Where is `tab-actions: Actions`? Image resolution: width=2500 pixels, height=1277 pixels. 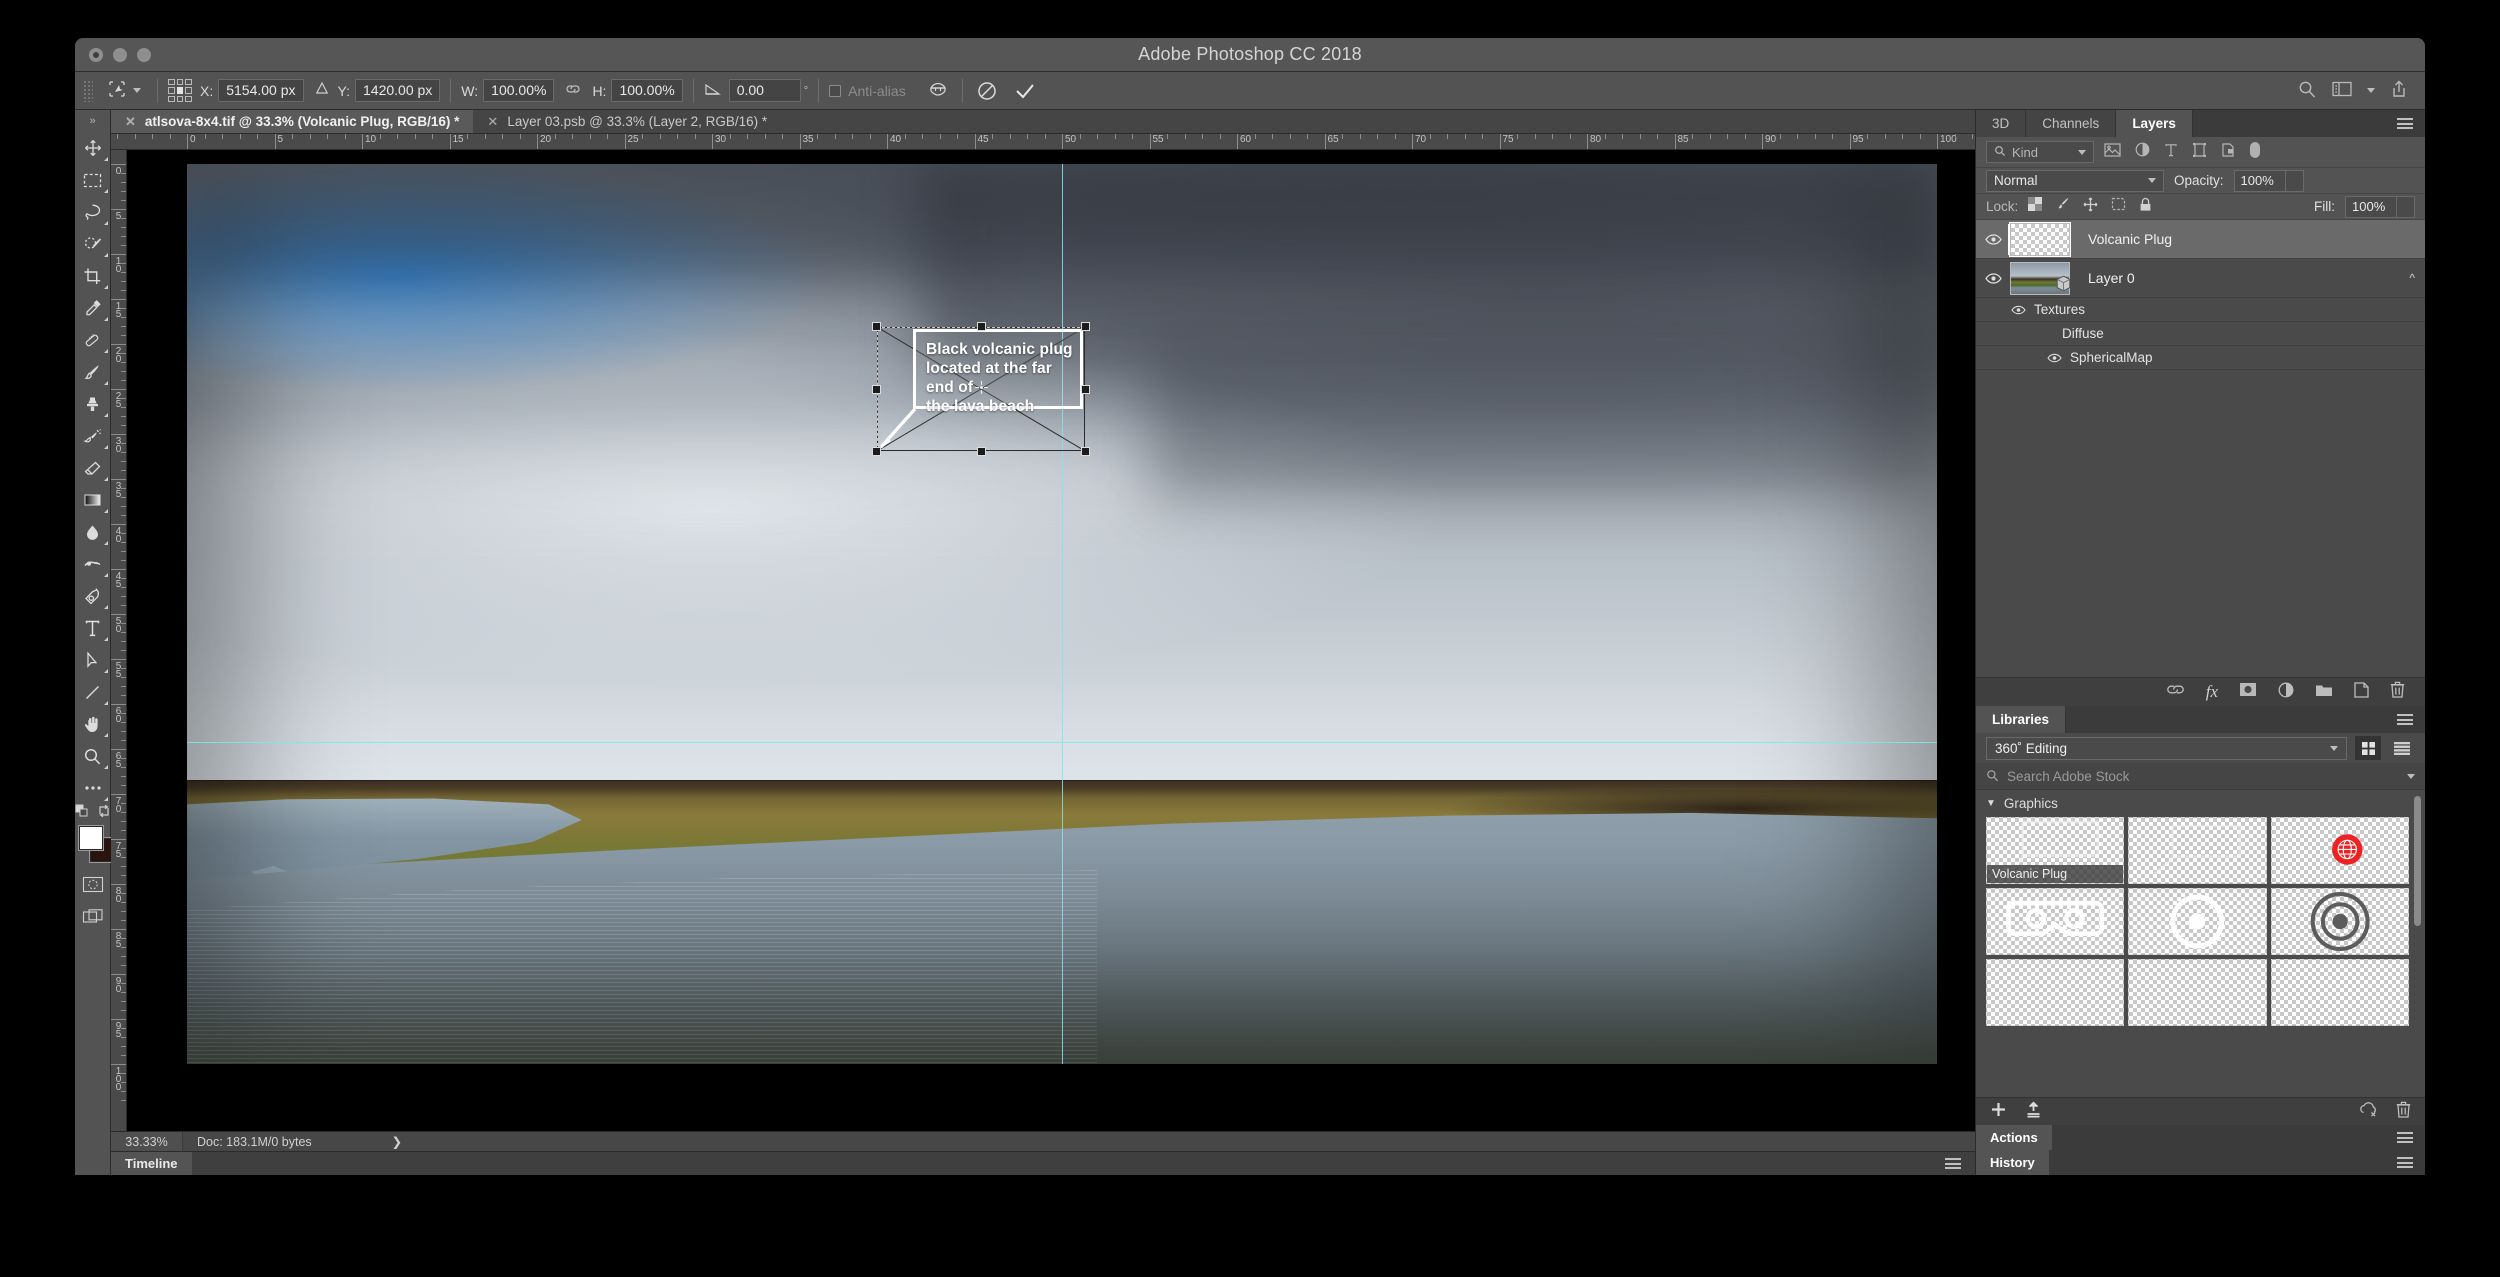
tab-actions: Actions is located at coordinates (2014, 1137).